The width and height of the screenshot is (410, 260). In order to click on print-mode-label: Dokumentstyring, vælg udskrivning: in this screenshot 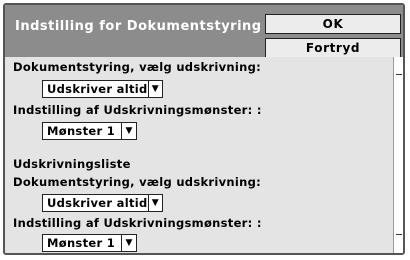, I will do `click(137, 67)`.